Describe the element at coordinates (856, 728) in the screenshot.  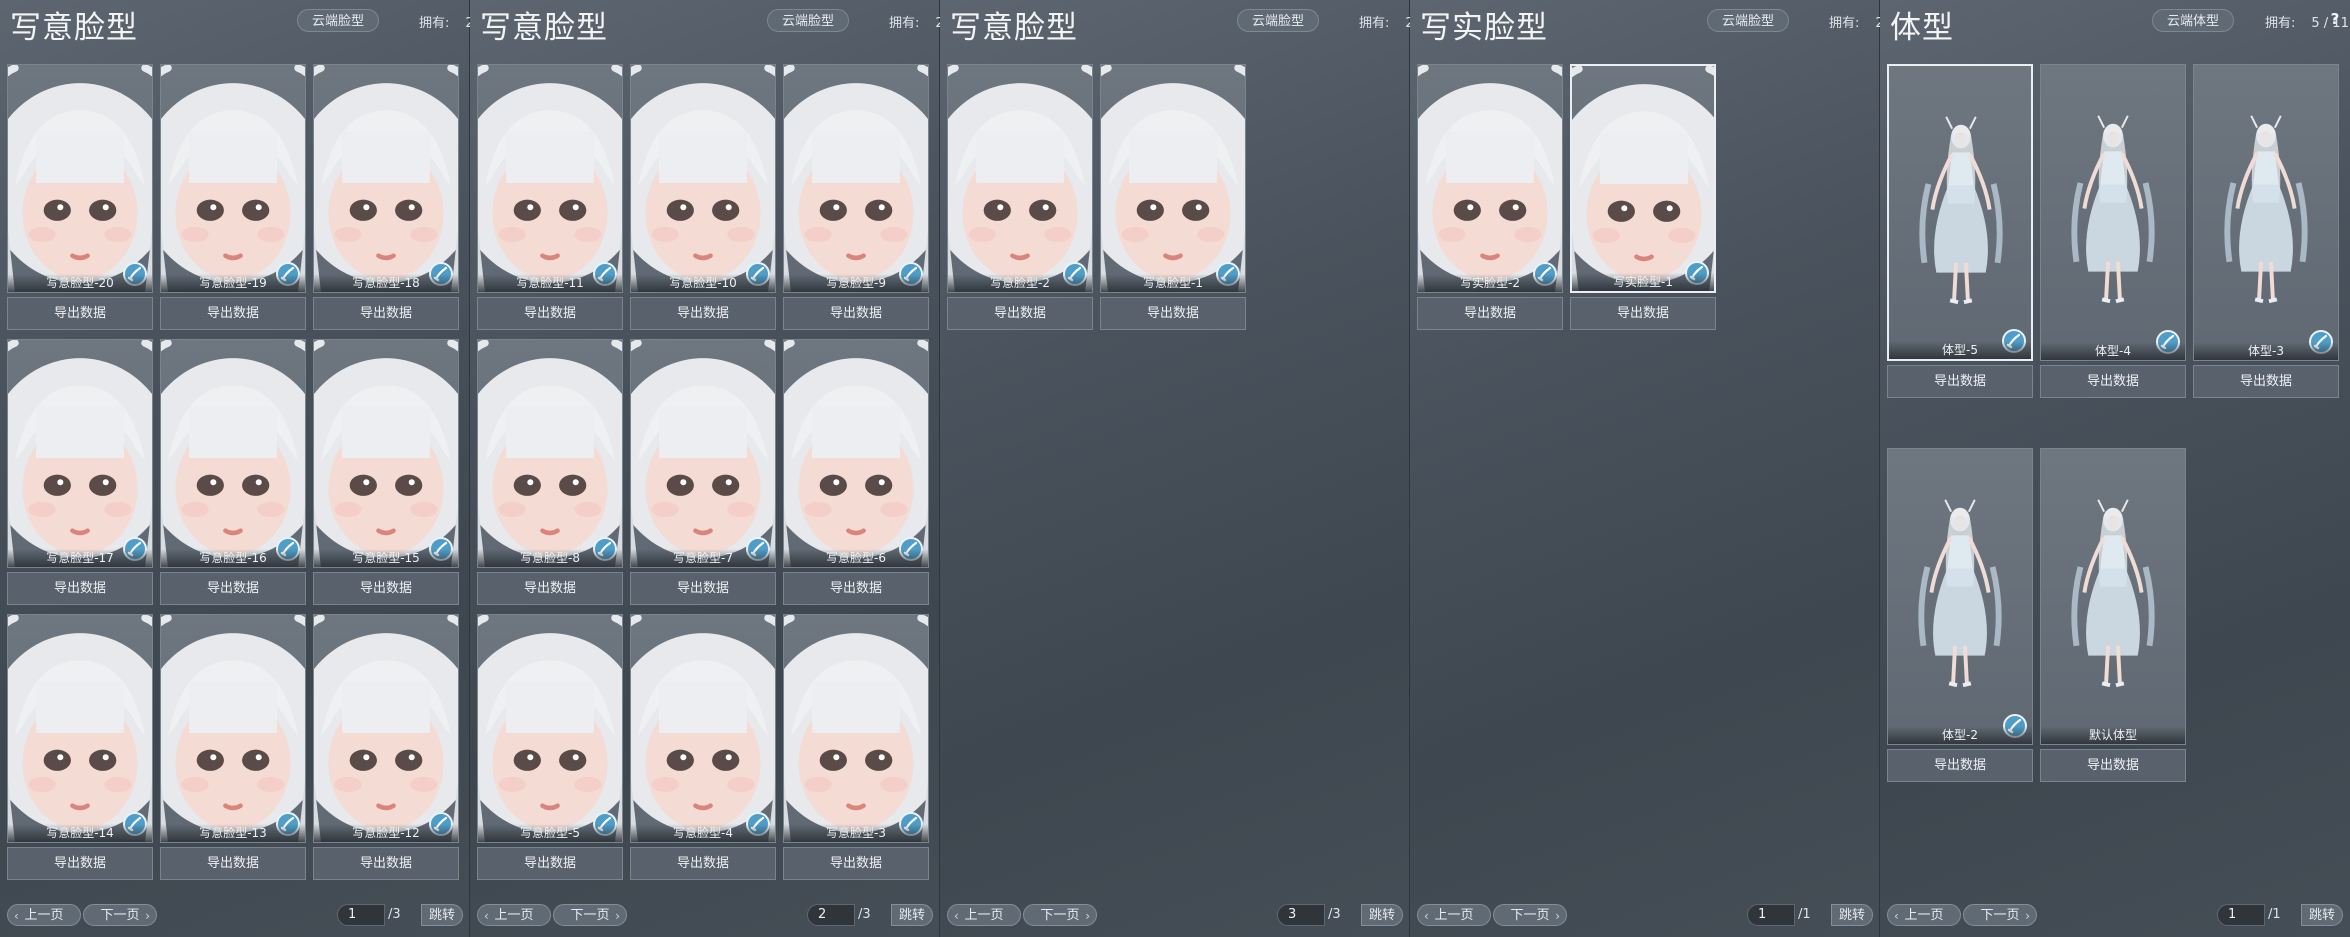
I see `face-card: 写意脸型-3` at that location.